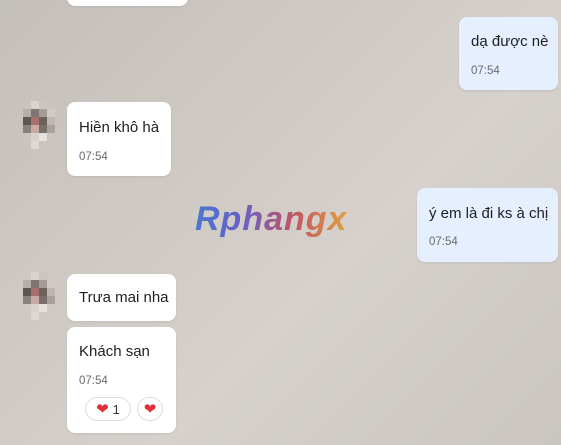  What do you see at coordinates (114, 351) in the screenshot?
I see `message-text: Khách sạn` at bounding box center [114, 351].